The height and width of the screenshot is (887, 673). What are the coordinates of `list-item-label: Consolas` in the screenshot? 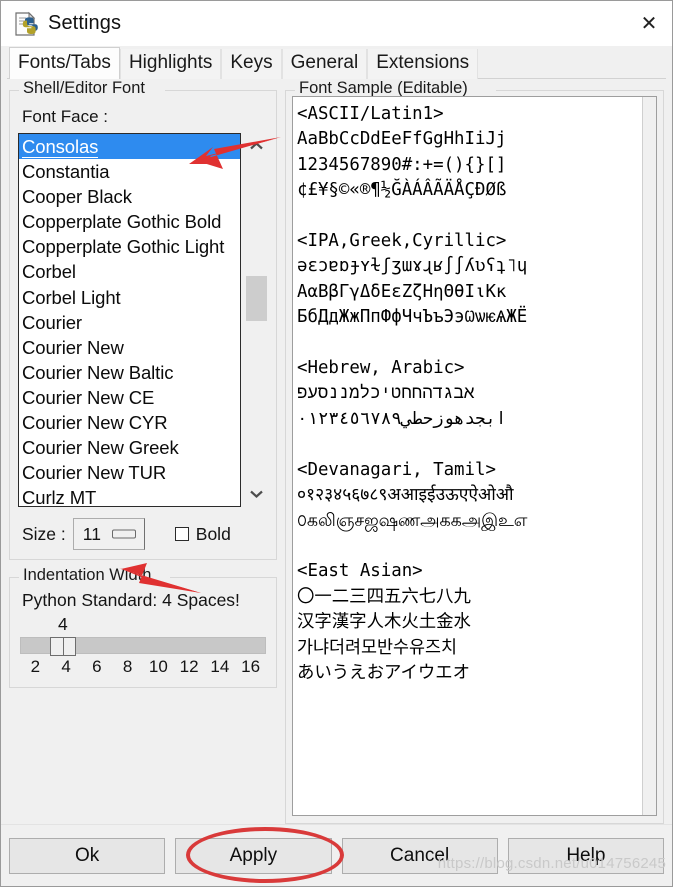 It's located at (60, 147).